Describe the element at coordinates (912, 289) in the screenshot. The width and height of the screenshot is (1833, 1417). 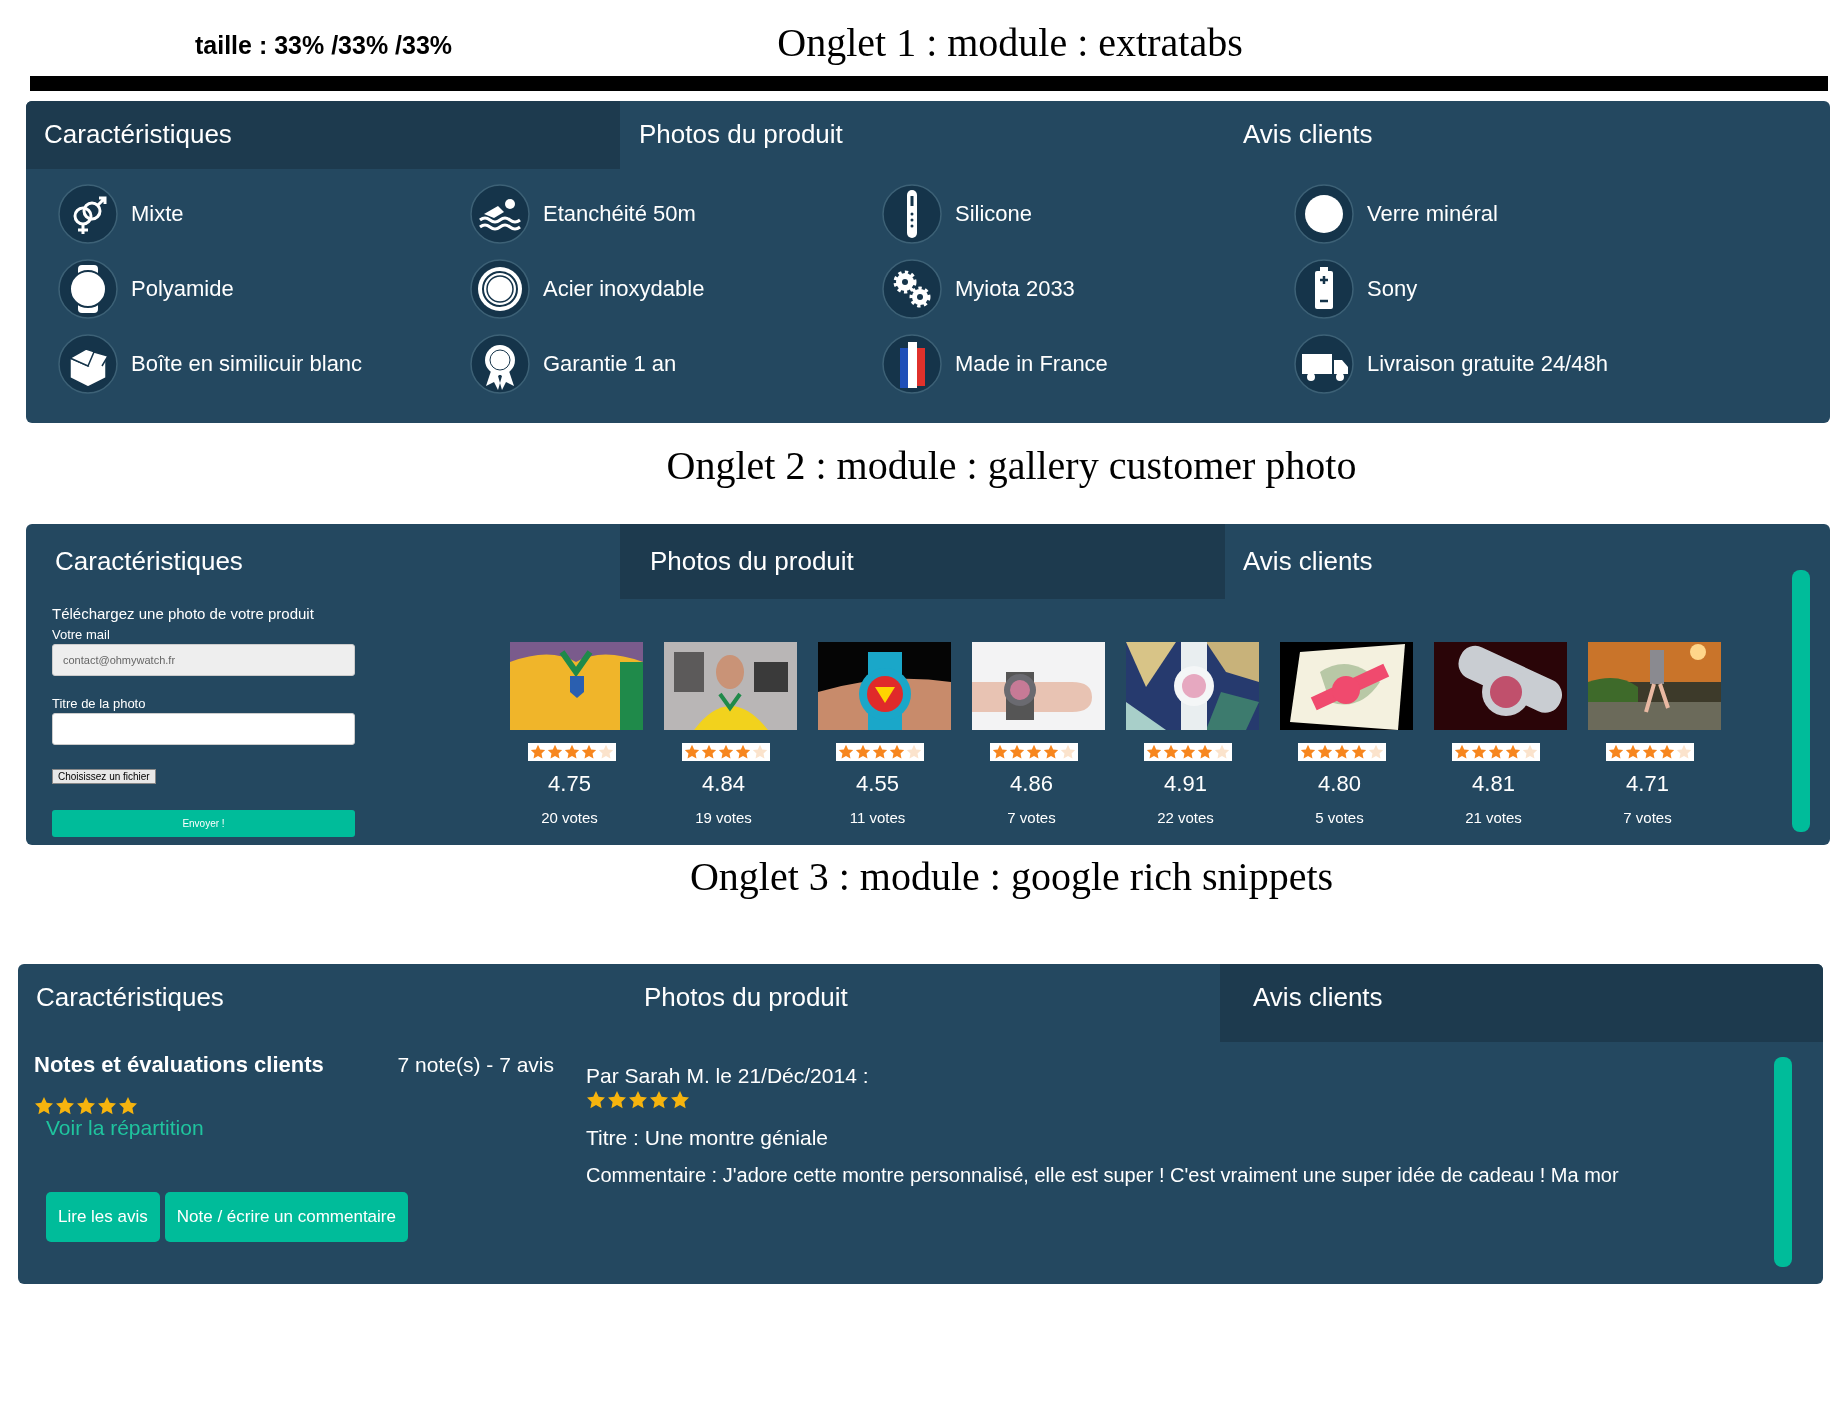
I see `gears-icon` at that location.